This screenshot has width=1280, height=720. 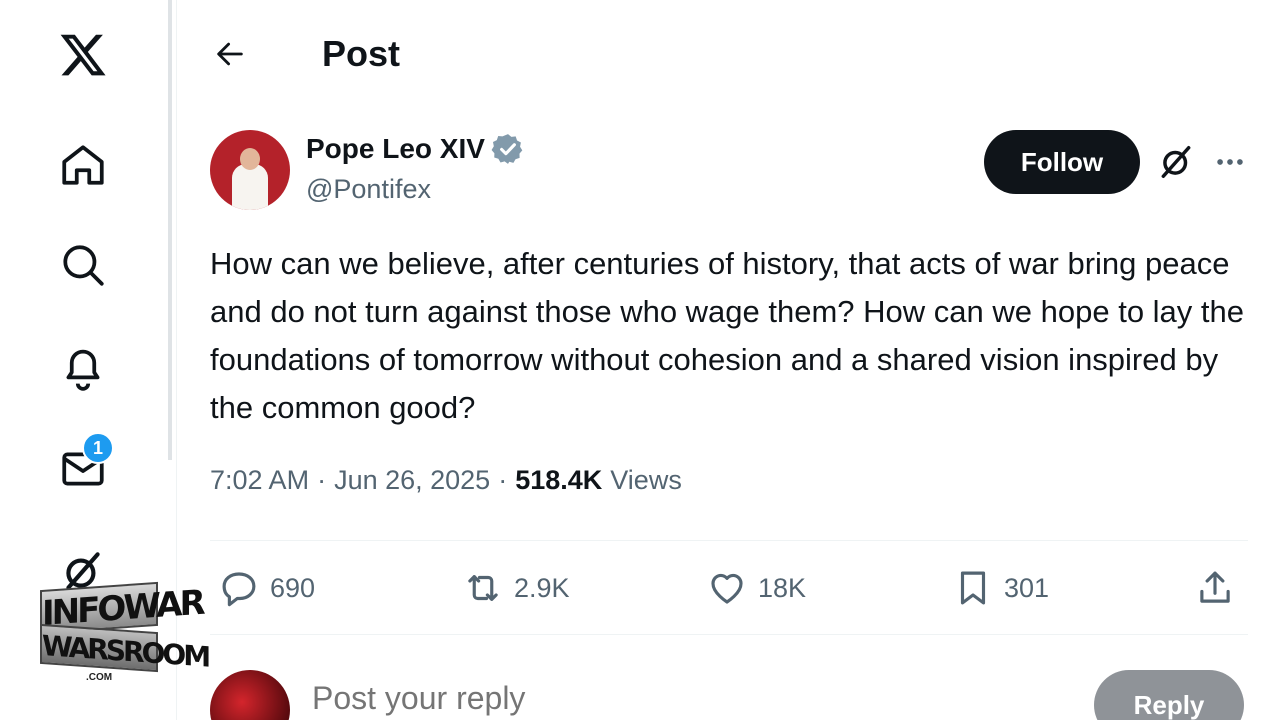 I want to click on watermark-line2: WARSROOM, so click(x=124, y=648).